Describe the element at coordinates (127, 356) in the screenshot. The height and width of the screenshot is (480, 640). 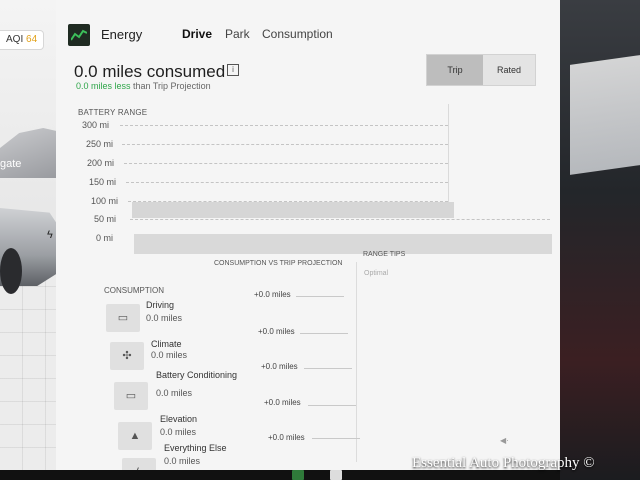
I see `fan-icon: ✣` at that location.